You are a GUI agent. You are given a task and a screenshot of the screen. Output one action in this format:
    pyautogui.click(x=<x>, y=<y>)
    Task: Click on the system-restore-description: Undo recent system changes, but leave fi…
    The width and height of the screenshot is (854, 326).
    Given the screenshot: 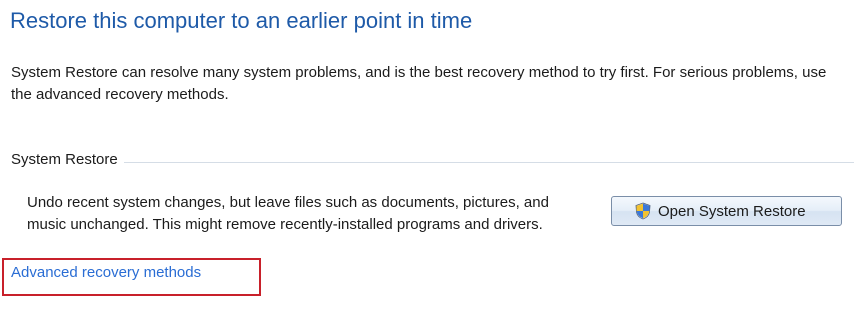 What is the action you would take?
    pyautogui.click(x=288, y=213)
    